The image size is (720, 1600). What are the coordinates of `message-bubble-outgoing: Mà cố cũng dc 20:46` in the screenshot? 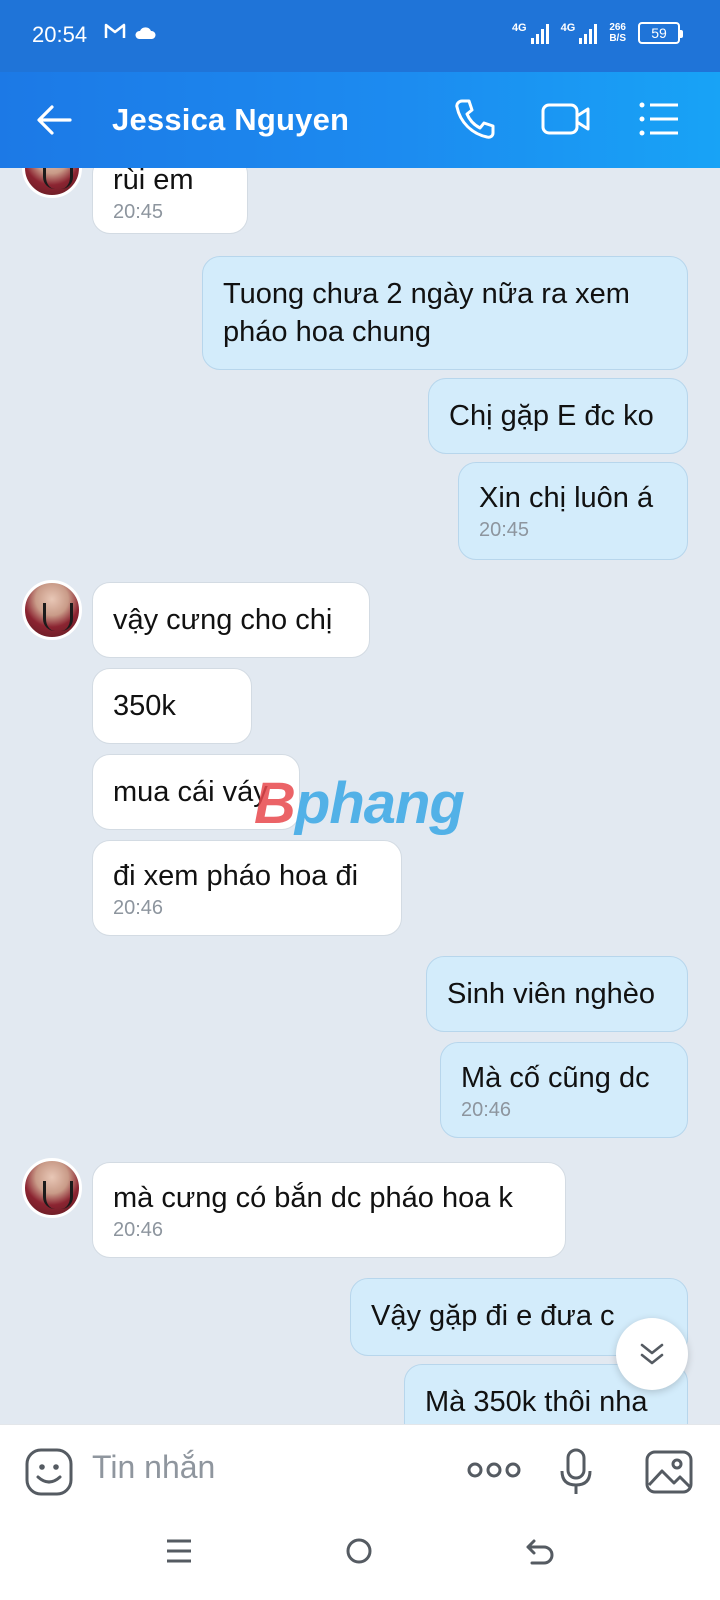 It's located at (564, 1090).